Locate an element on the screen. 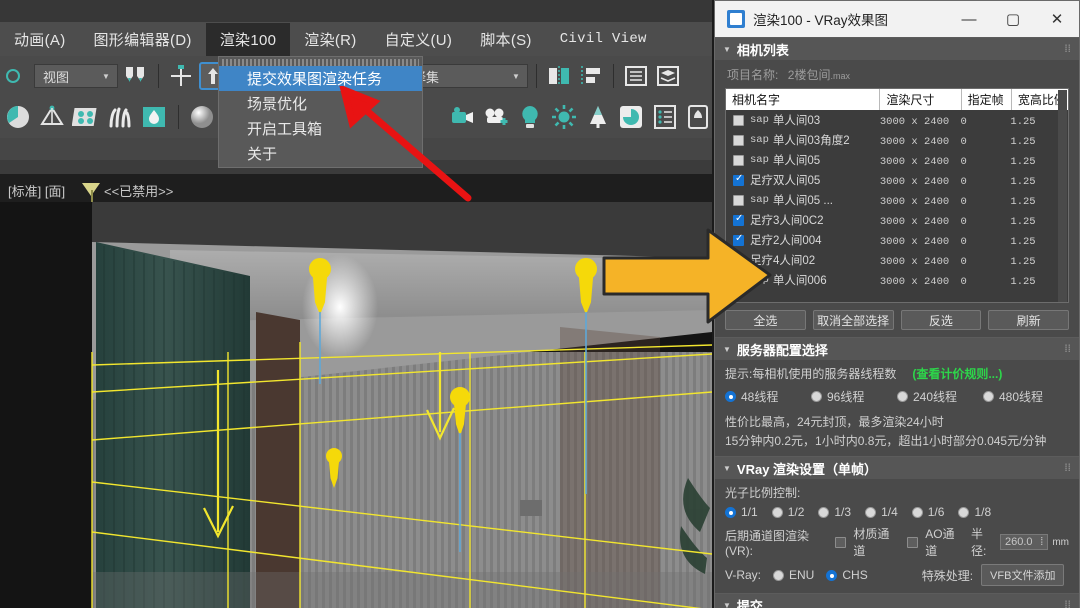  add-camera-icon is located at coordinates (497, 117).